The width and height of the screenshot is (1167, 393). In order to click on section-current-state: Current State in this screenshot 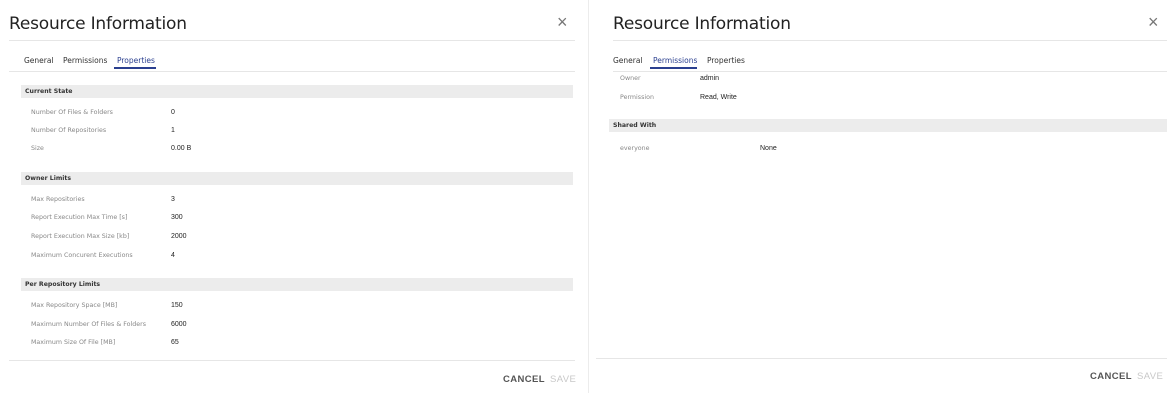, I will do `click(297, 91)`.